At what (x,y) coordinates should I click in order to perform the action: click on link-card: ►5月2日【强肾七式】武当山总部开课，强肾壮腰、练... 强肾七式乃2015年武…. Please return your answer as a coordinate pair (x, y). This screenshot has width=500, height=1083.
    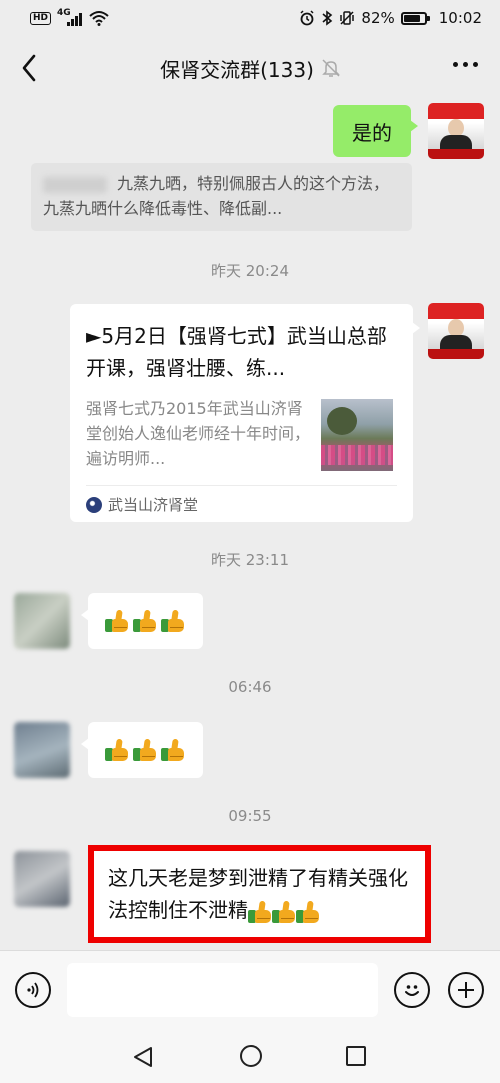
    Looking at the image, I should click on (245, 413).